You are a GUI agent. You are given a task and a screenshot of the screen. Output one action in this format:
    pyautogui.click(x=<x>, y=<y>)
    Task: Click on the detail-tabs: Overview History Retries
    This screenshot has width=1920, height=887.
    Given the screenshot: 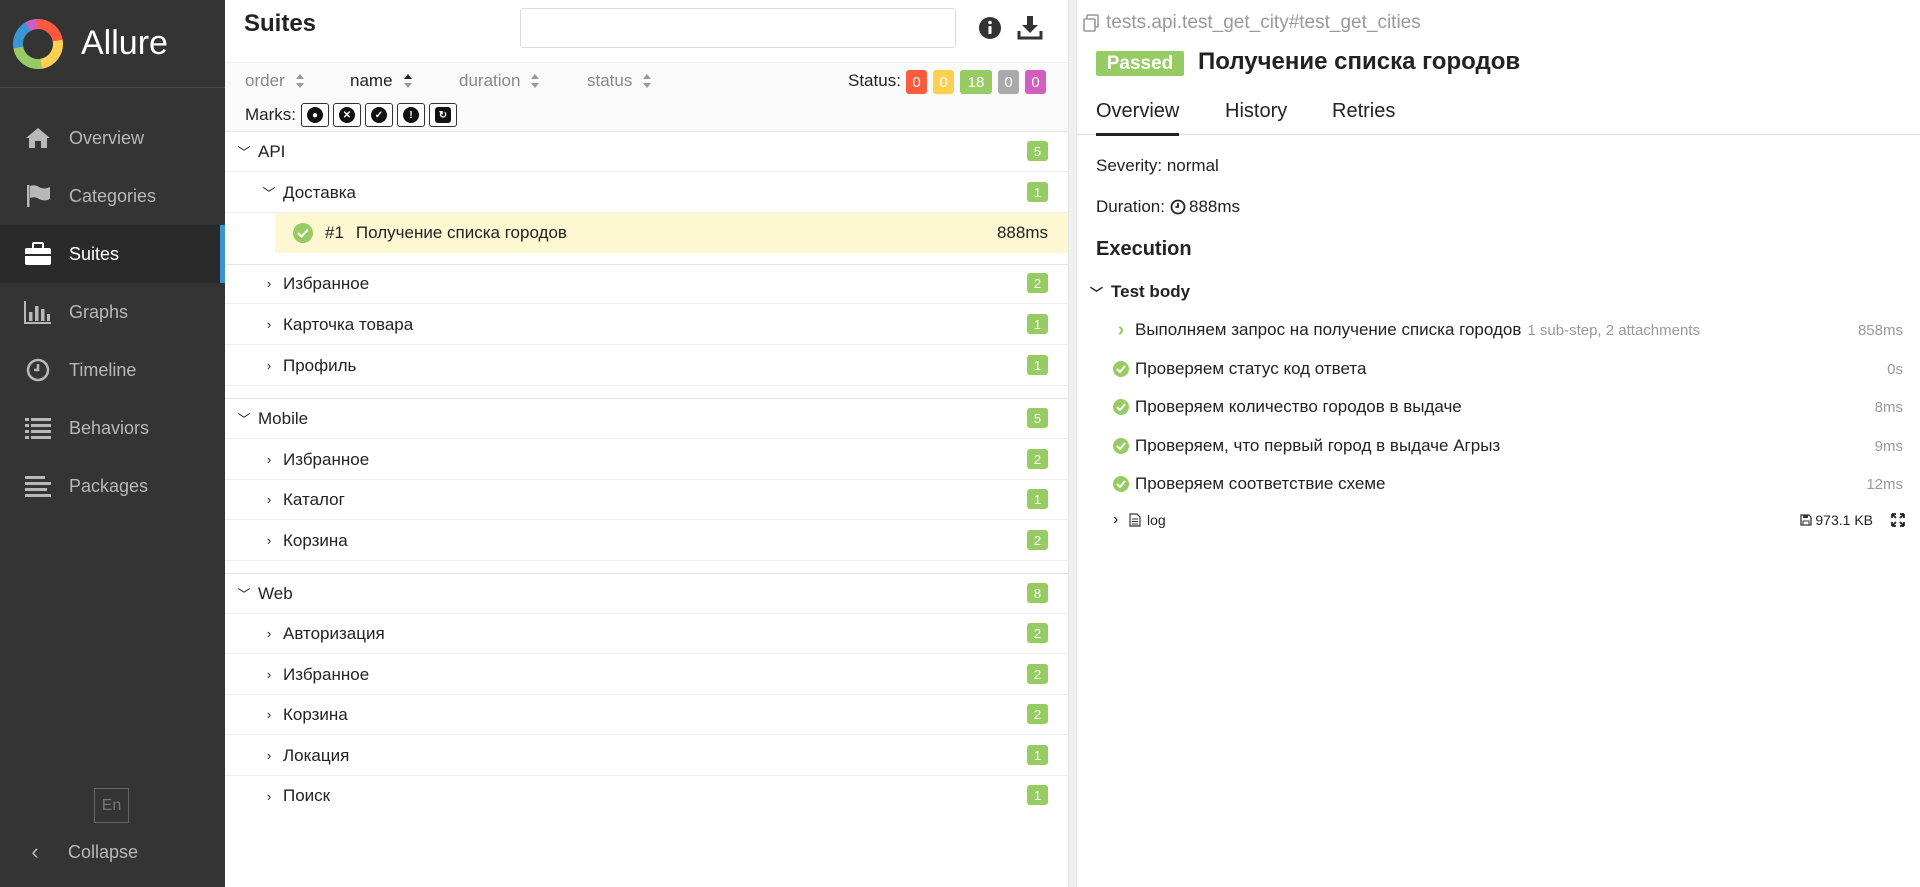 What is the action you would take?
    pyautogui.click(x=1498, y=114)
    